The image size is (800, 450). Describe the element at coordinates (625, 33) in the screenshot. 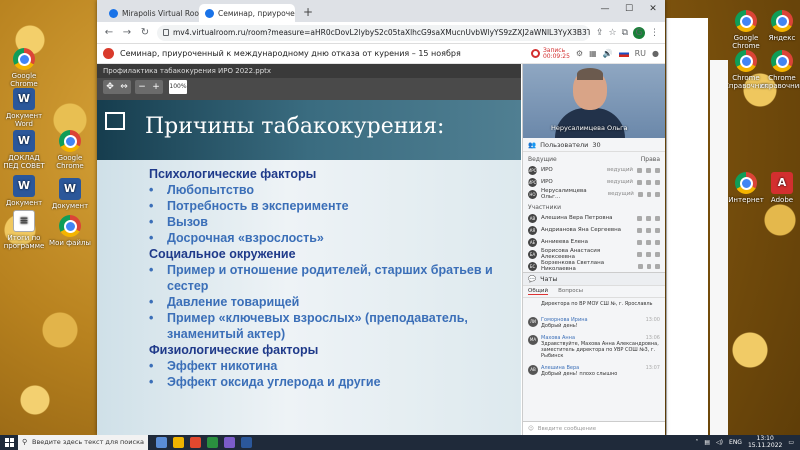

I see `extensions-icon: ⧉` at that location.